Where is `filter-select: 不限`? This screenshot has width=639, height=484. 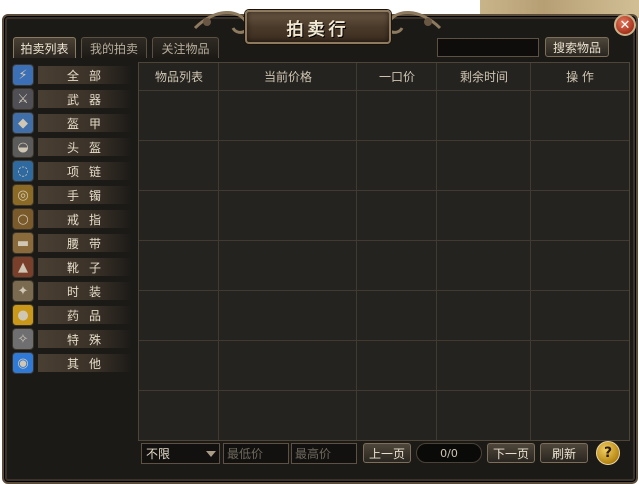
filter-select: 不限 is located at coordinates (180, 453).